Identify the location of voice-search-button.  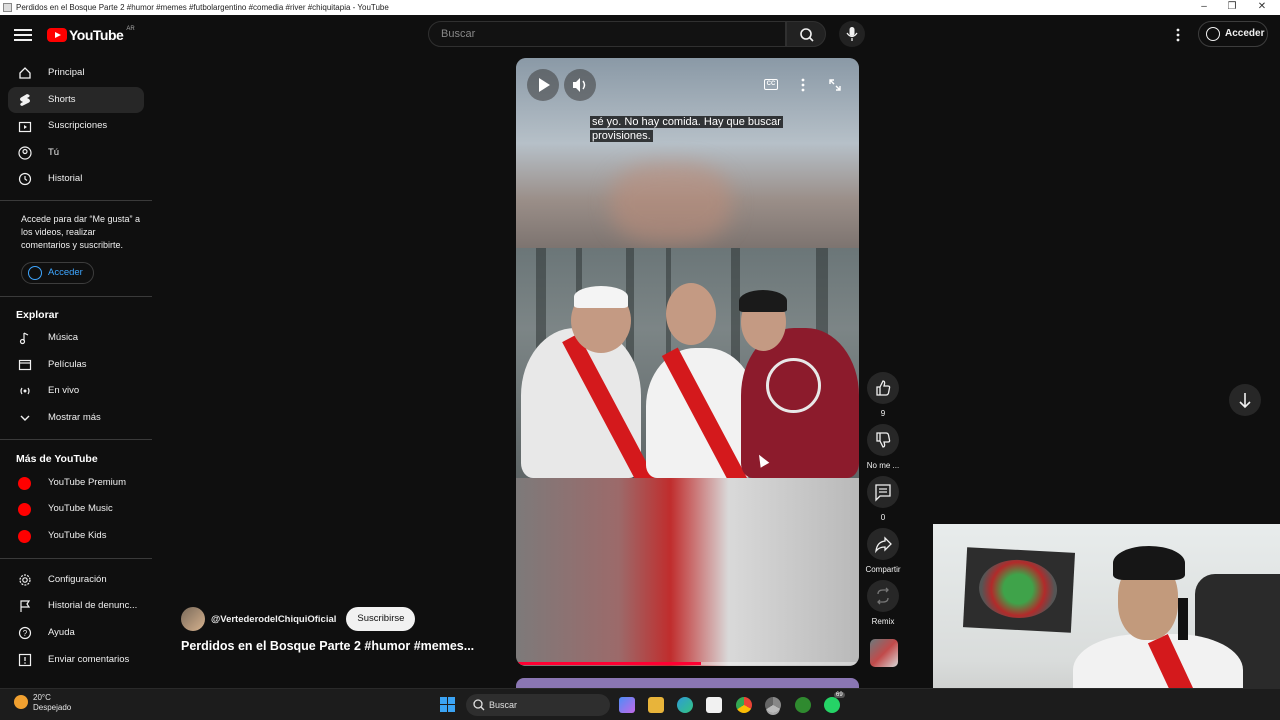
(852, 34).